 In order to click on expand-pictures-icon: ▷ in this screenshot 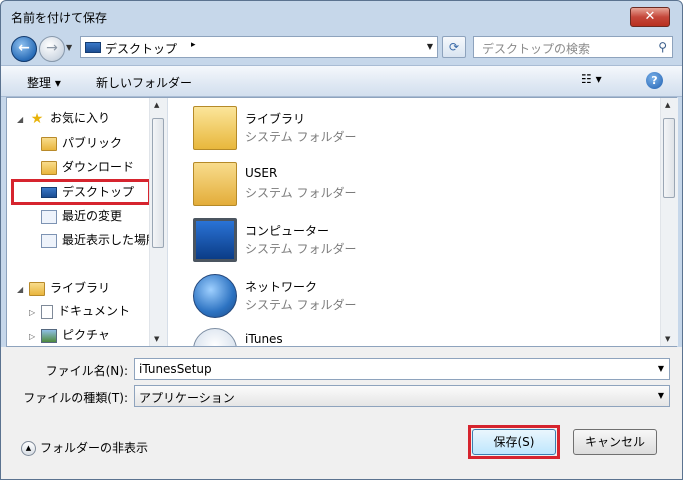, I will do `click(32, 336)`.